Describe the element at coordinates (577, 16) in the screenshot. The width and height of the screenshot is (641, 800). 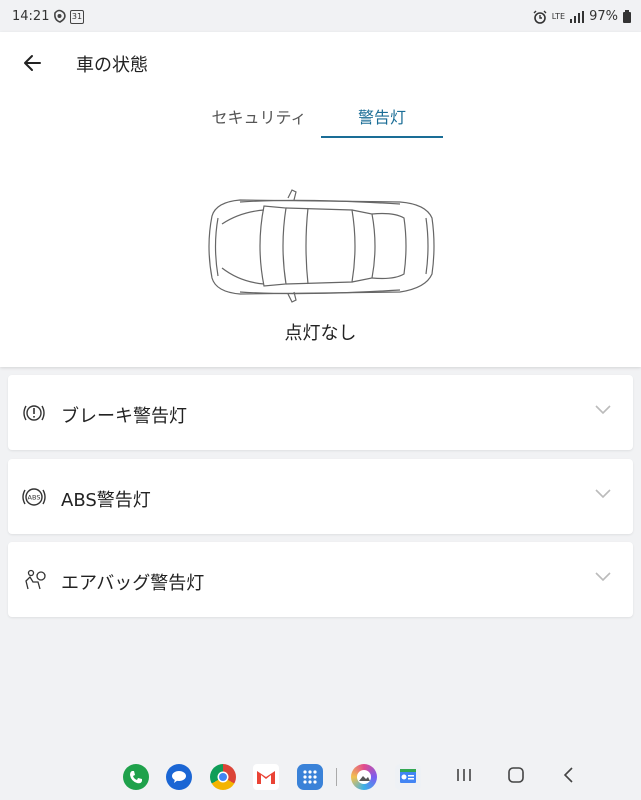
I see `signal-icon` at that location.